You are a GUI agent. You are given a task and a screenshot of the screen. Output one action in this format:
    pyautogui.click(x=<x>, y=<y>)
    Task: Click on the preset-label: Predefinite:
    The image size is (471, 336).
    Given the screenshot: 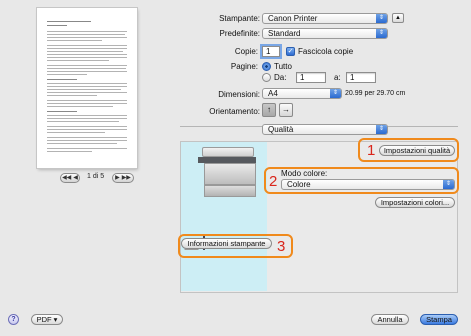 What is the action you would take?
    pyautogui.click(x=239, y=33)
    